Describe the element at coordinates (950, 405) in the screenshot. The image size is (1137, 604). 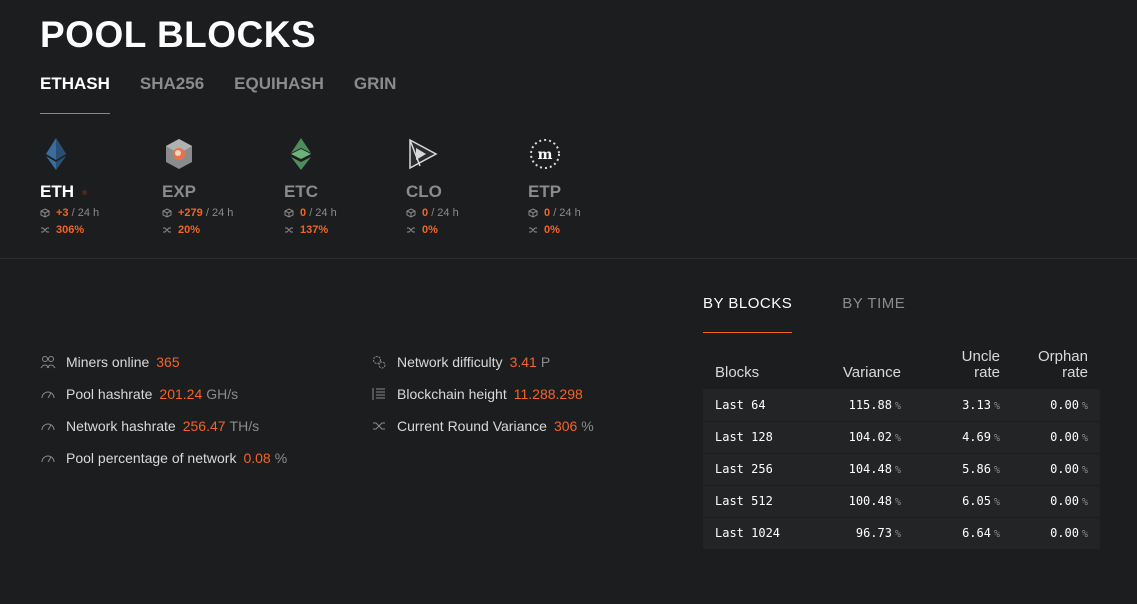
I see `cell-uncle-rate: 3.13%` at that location.